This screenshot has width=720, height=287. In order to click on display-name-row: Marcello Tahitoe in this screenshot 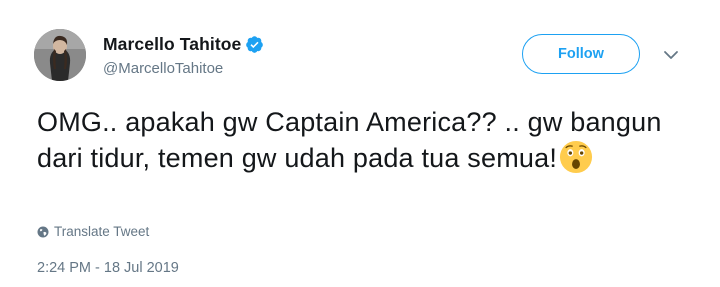, I will do `click(183, 44)`.